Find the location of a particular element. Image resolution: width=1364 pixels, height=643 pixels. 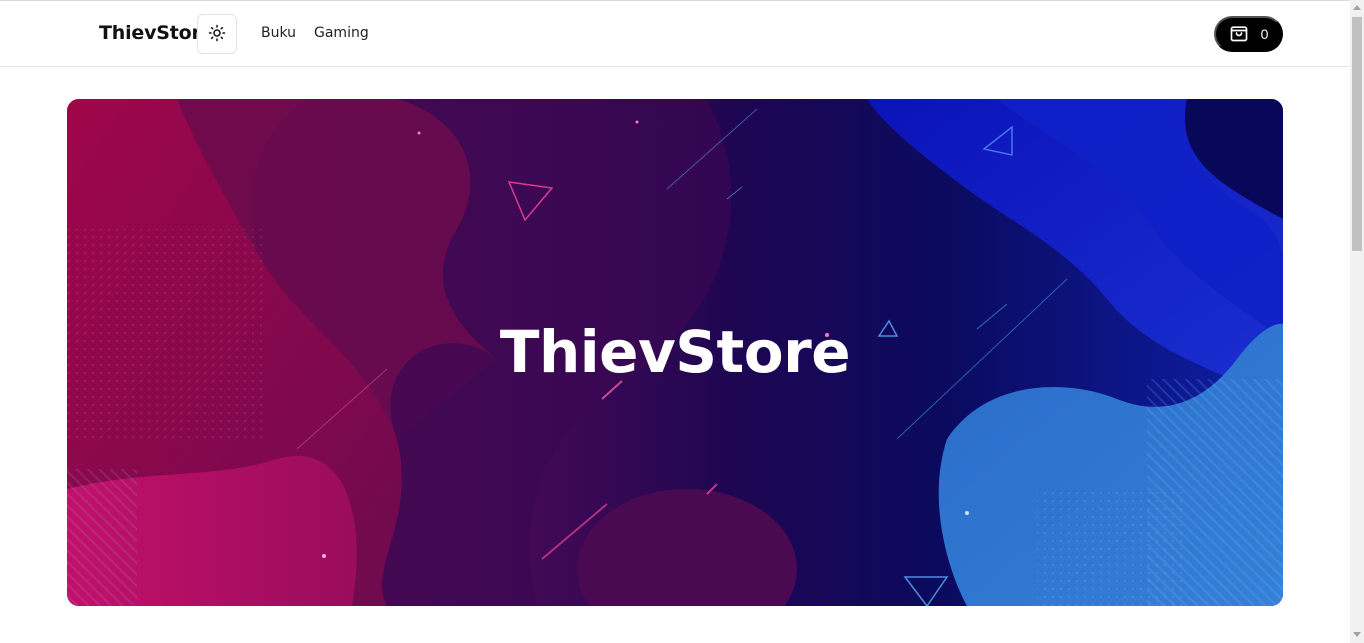

sun-icon is located at coordinates (217, 34).